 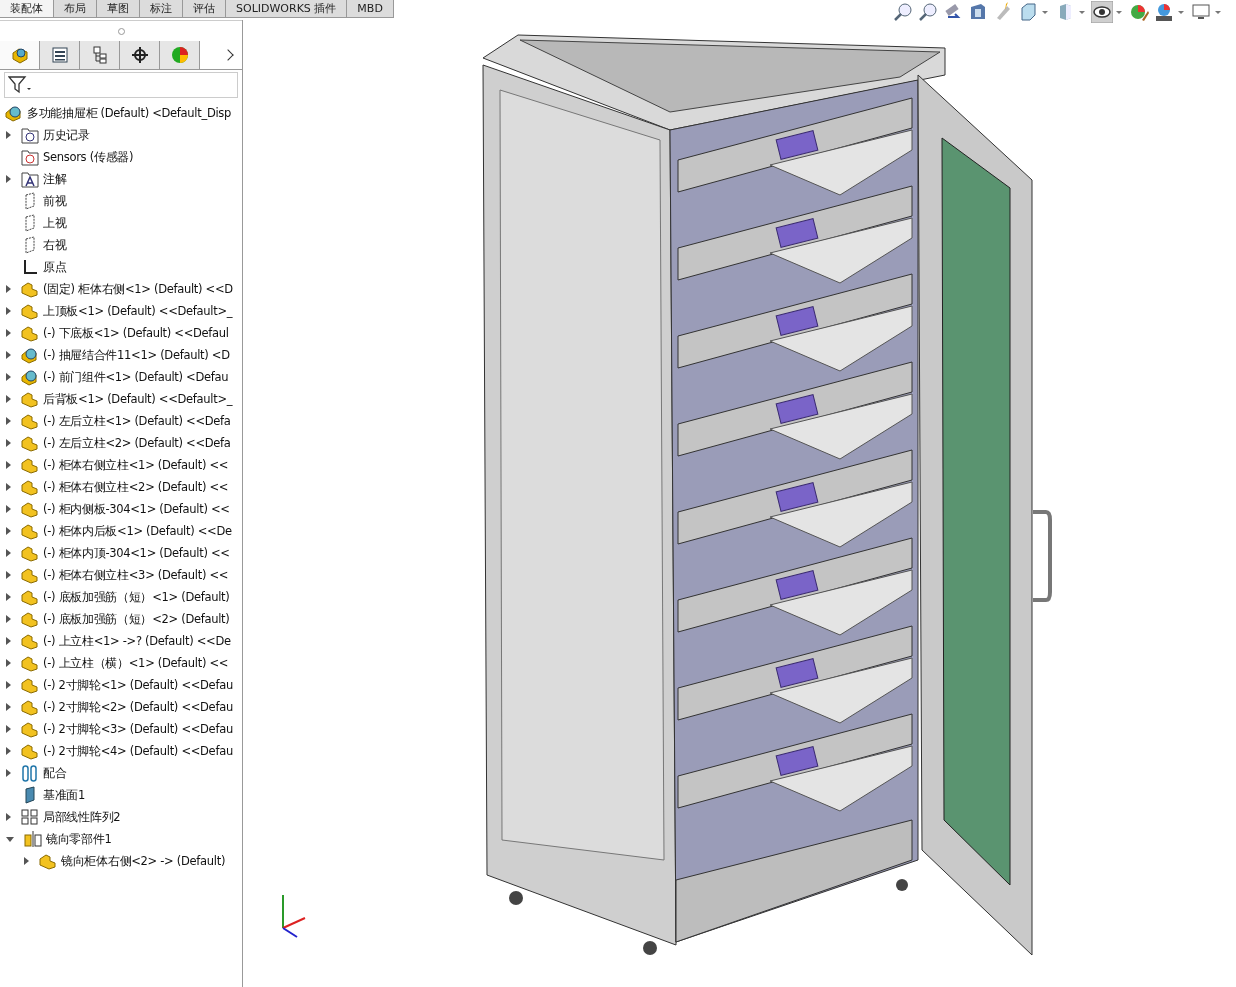 I want to click on filter-icon, so click(x=20, y=85).